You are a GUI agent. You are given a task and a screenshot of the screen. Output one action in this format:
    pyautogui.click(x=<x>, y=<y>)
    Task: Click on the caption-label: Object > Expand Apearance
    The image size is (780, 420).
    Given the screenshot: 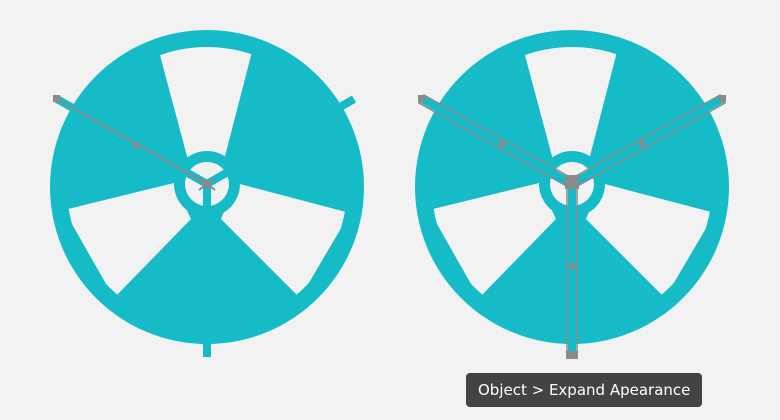 What is the action you would take?
    pyautogui.click(x=584, y=390)
    